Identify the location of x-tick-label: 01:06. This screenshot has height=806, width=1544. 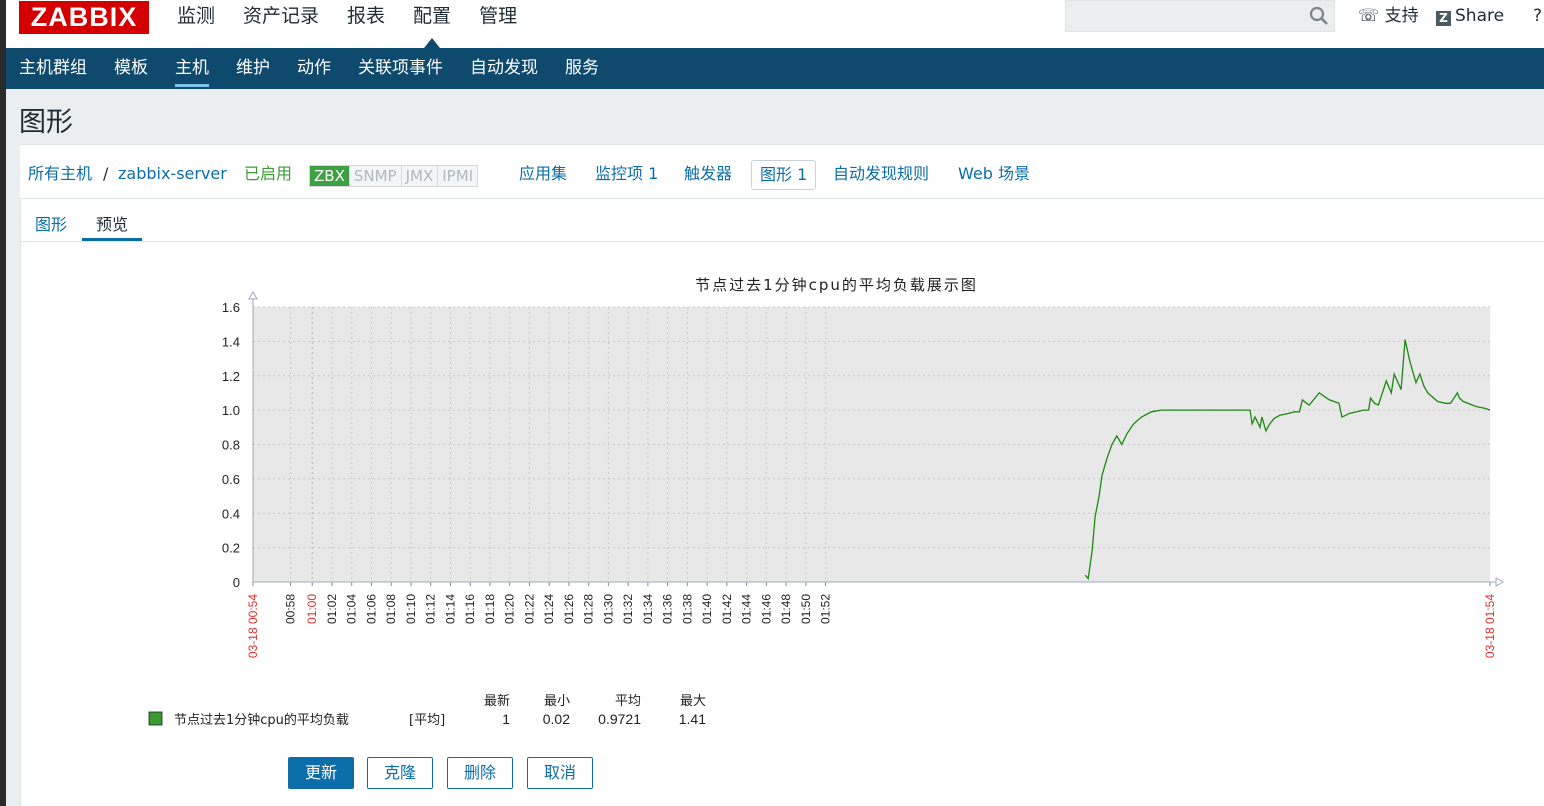
(371, 609).